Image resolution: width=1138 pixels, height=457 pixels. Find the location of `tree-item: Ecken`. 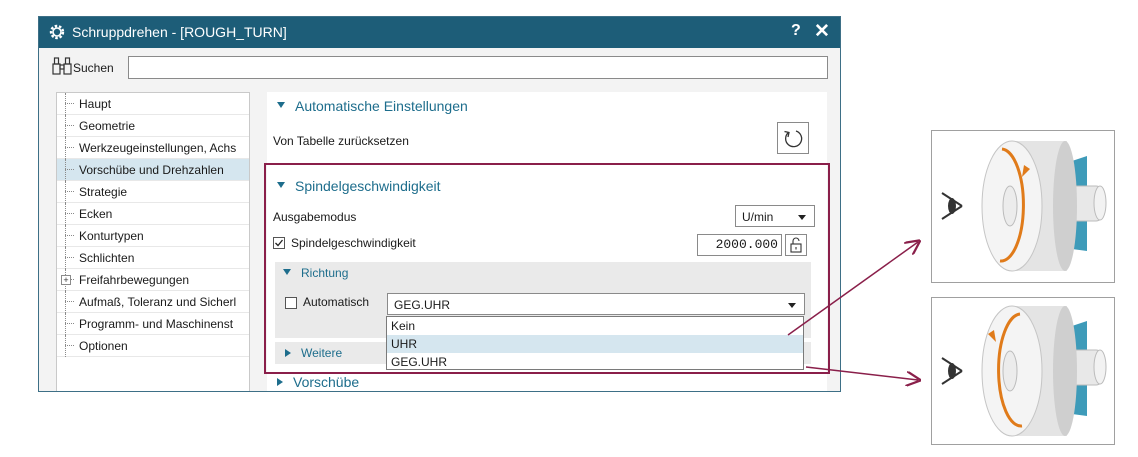

tree-item: Ecken is located at coordinates (153, 214).